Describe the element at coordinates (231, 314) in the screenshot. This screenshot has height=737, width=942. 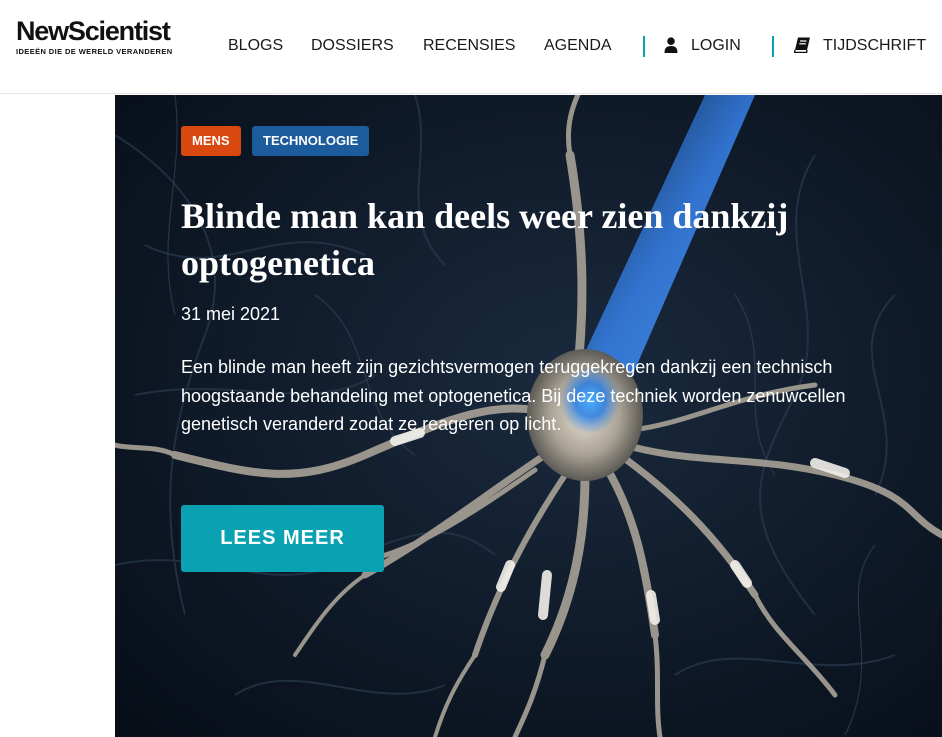
I see `article-date: 31 mei 2021` at that location.